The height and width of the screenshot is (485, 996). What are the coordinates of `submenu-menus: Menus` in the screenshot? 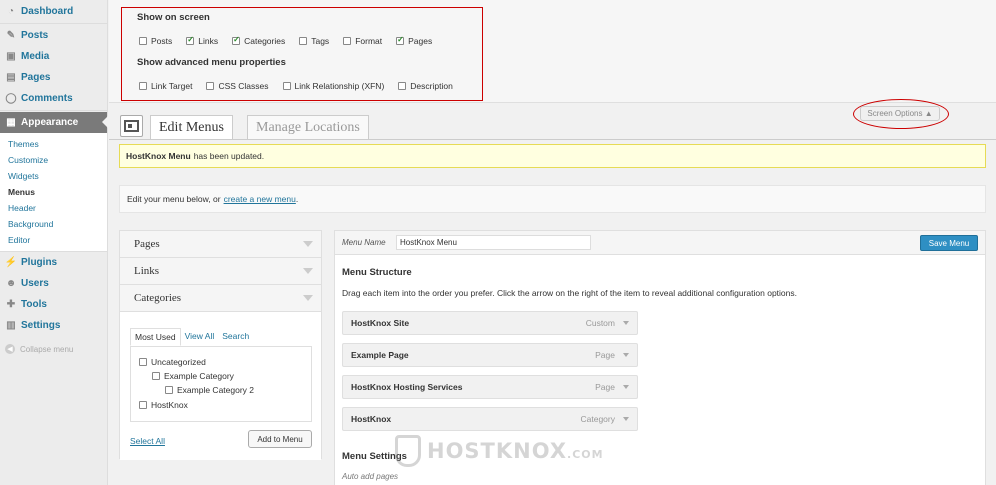 It's located at (53, 192).